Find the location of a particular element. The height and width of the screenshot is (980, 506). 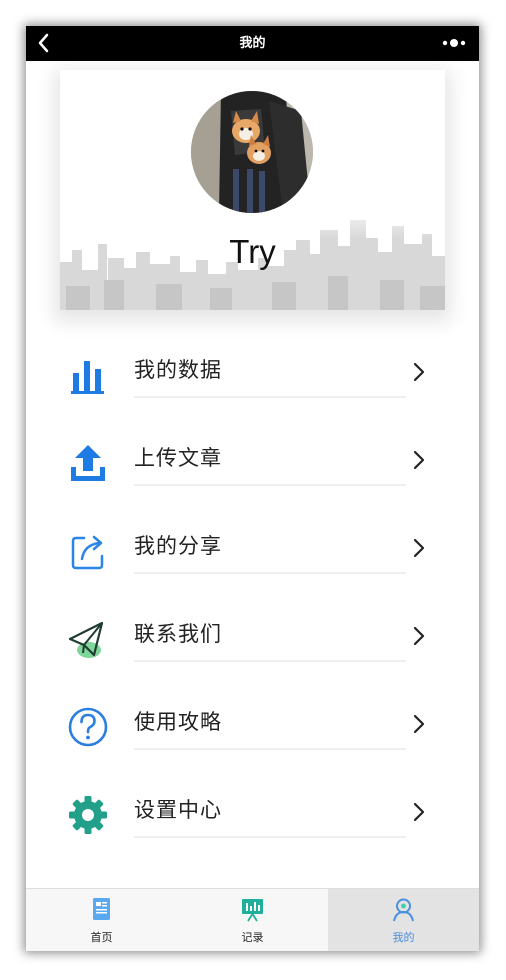

menu-item-label: 我的数据 is located at coordinates (178, 370).